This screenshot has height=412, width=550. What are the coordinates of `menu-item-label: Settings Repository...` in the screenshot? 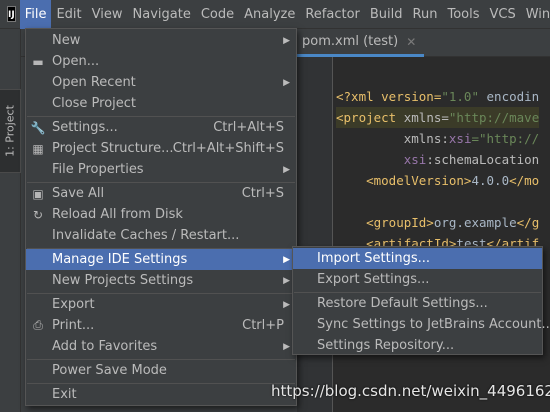 It's located at (386, 345).